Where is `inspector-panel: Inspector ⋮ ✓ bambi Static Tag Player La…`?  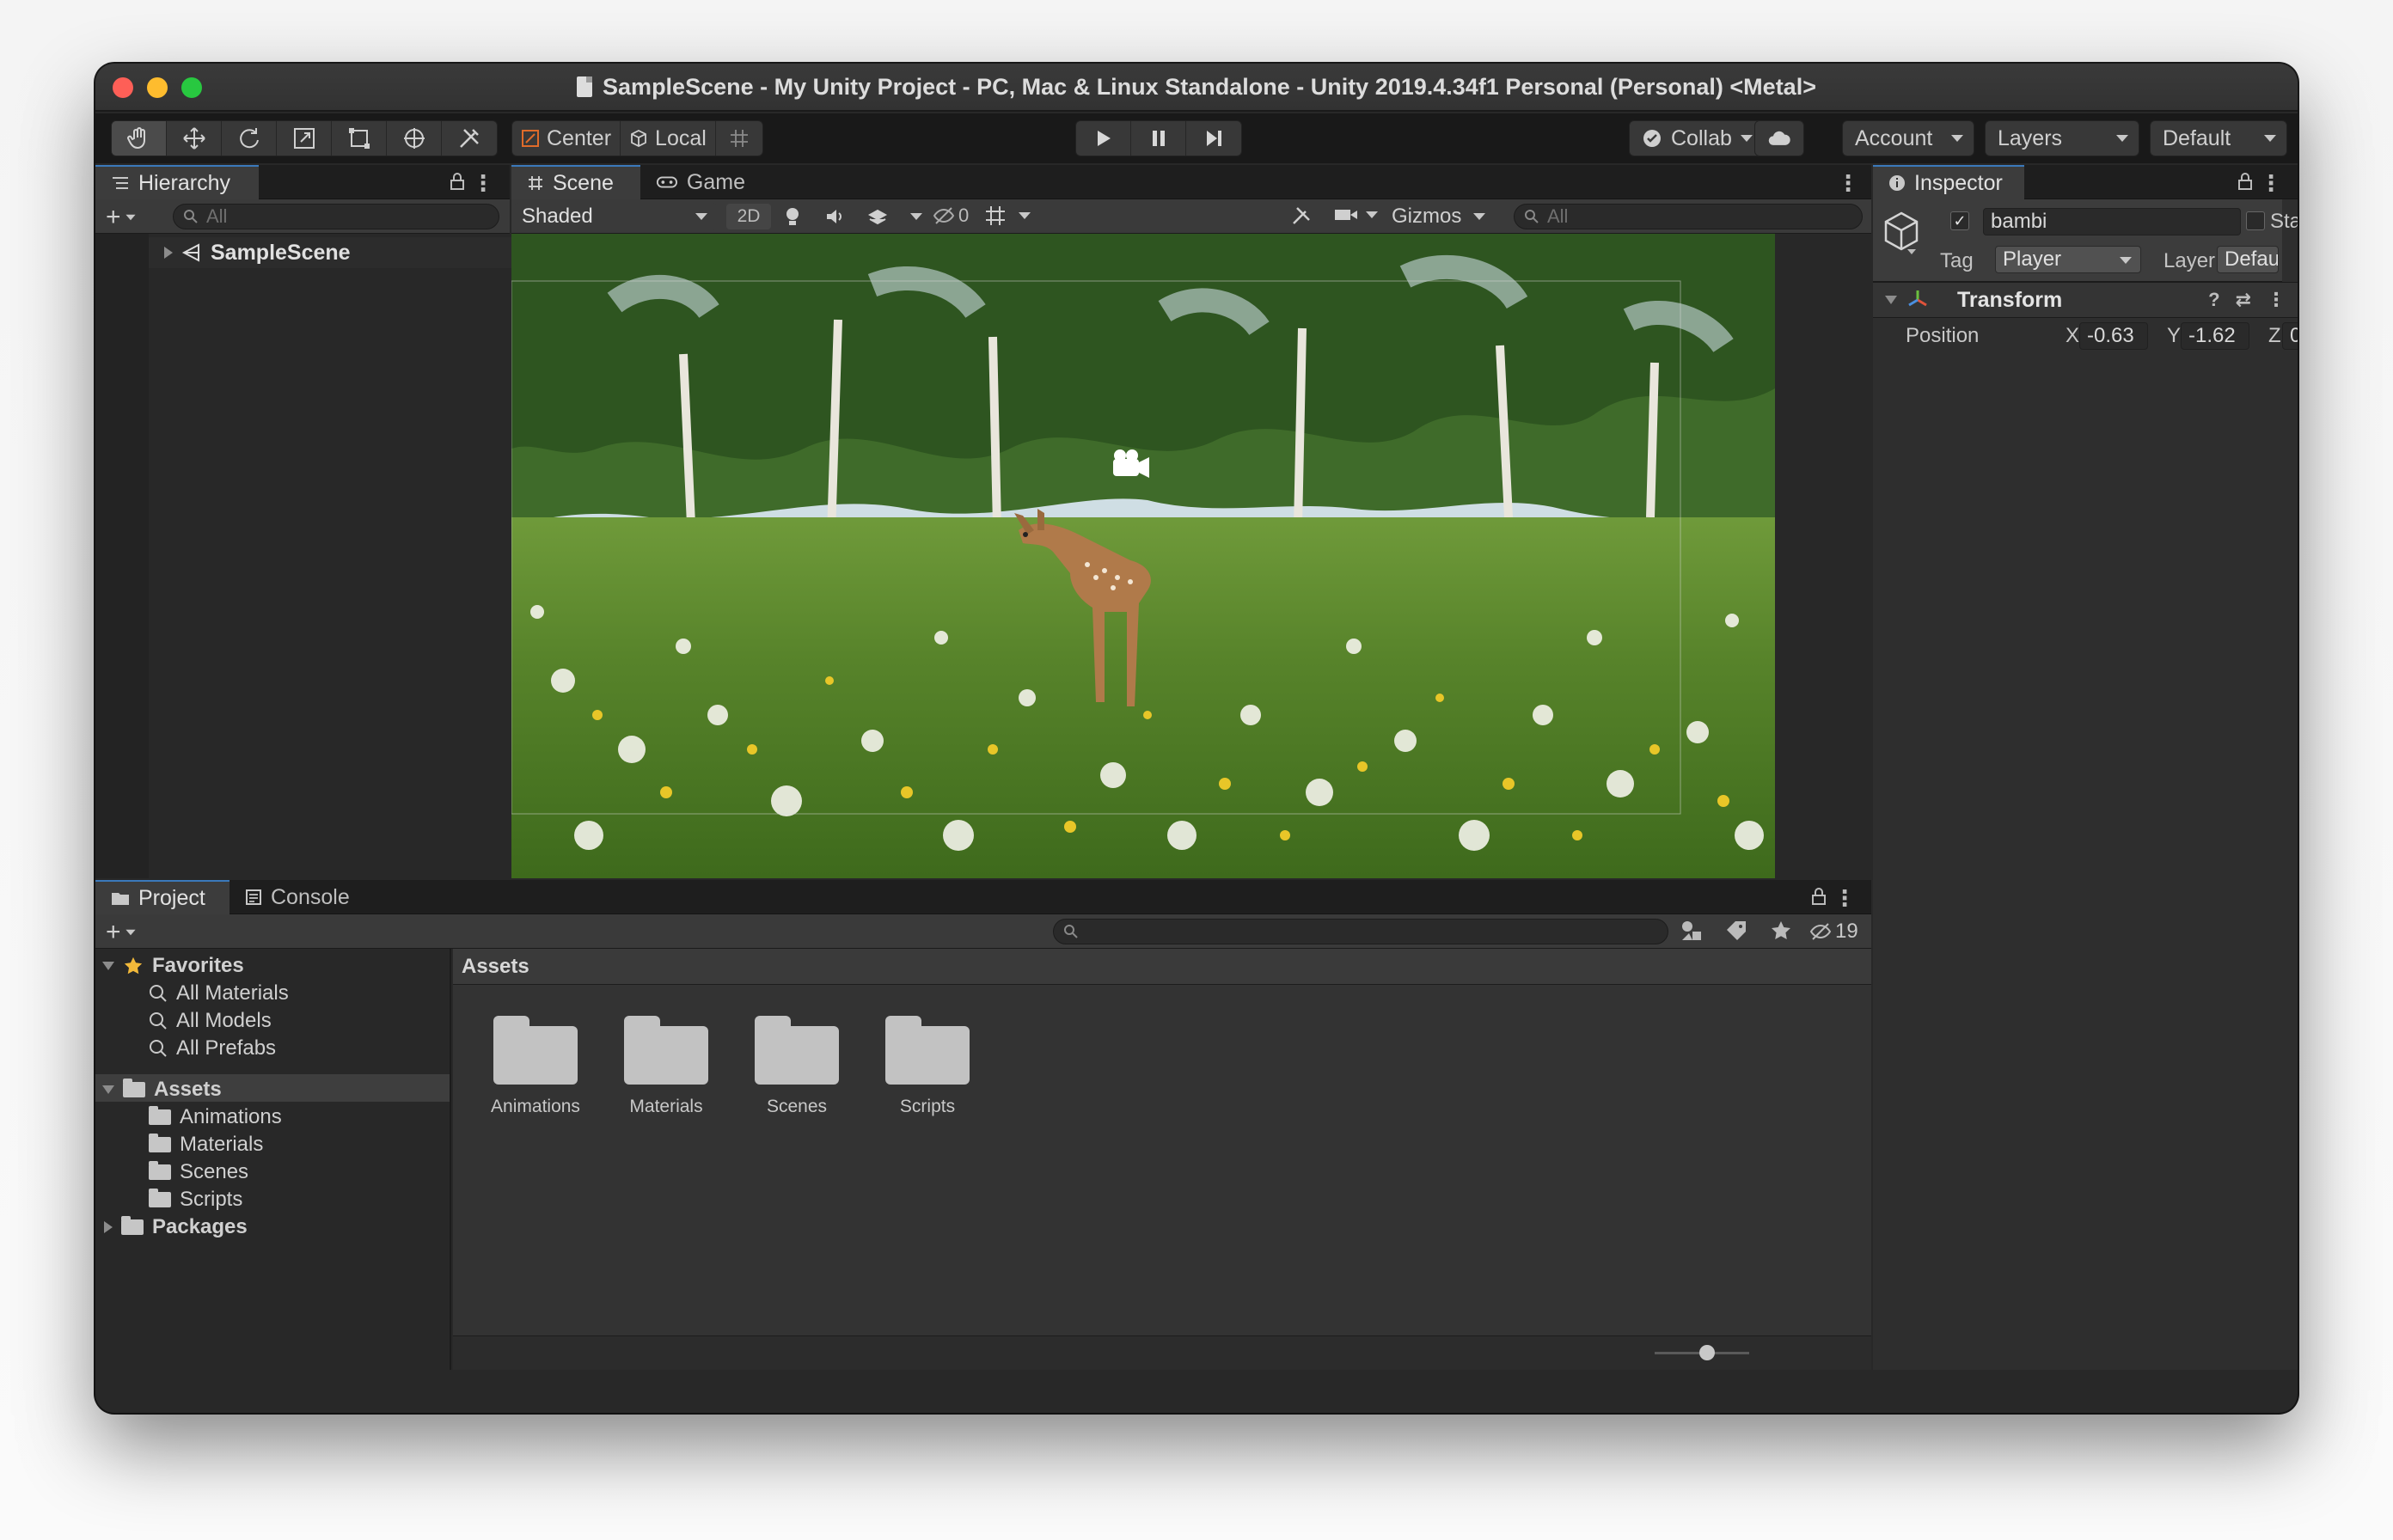
inspector-panel: Inspector ⋮ ✓ bambi Static Tag Player La… is located at coordinates (2085, 767).